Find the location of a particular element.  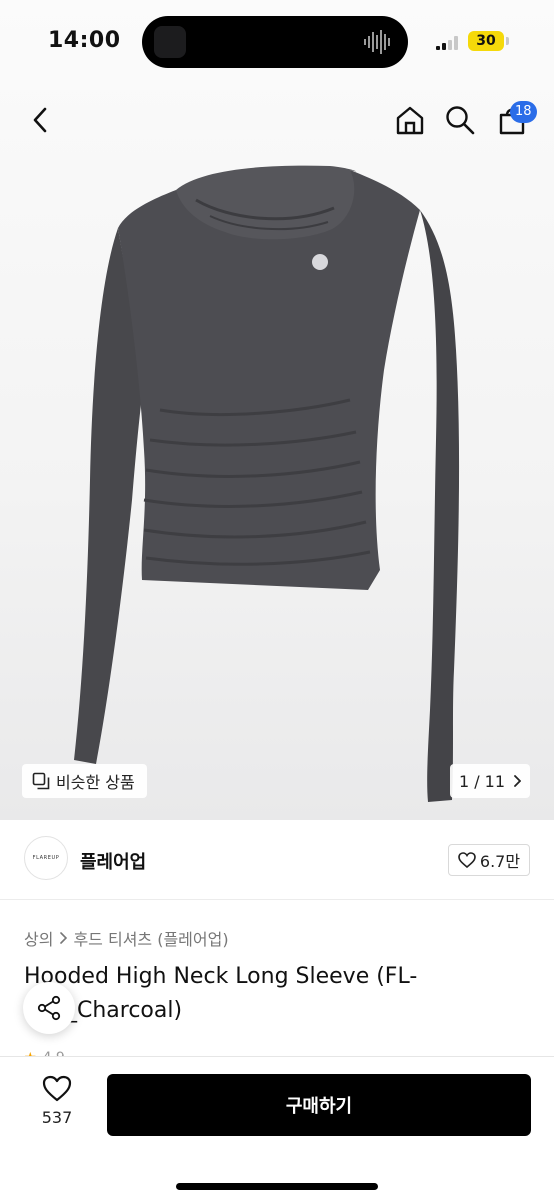

share-icon is located at coordinates (49, 1008).